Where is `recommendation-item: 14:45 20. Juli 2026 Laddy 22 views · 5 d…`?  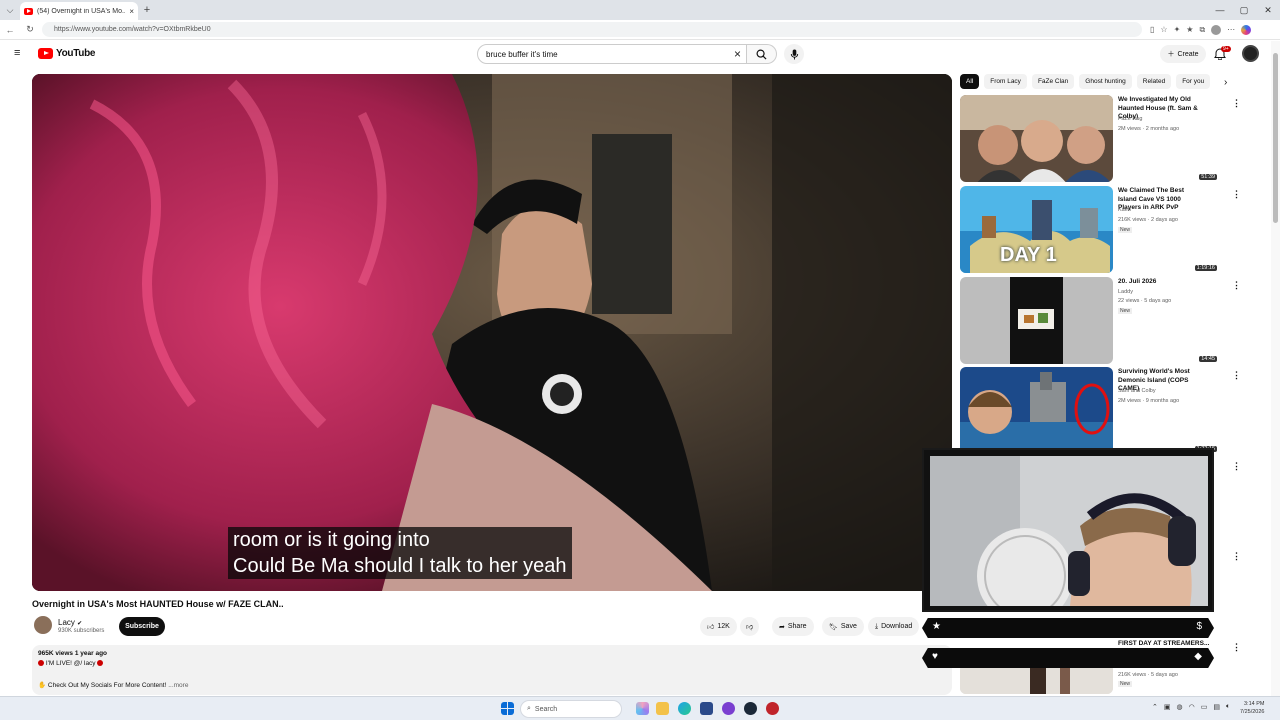 recommendation-item: 14:45 20. Juli 2026 Laddy 22 views · 5 d… is located at coordinates (1090, 321).